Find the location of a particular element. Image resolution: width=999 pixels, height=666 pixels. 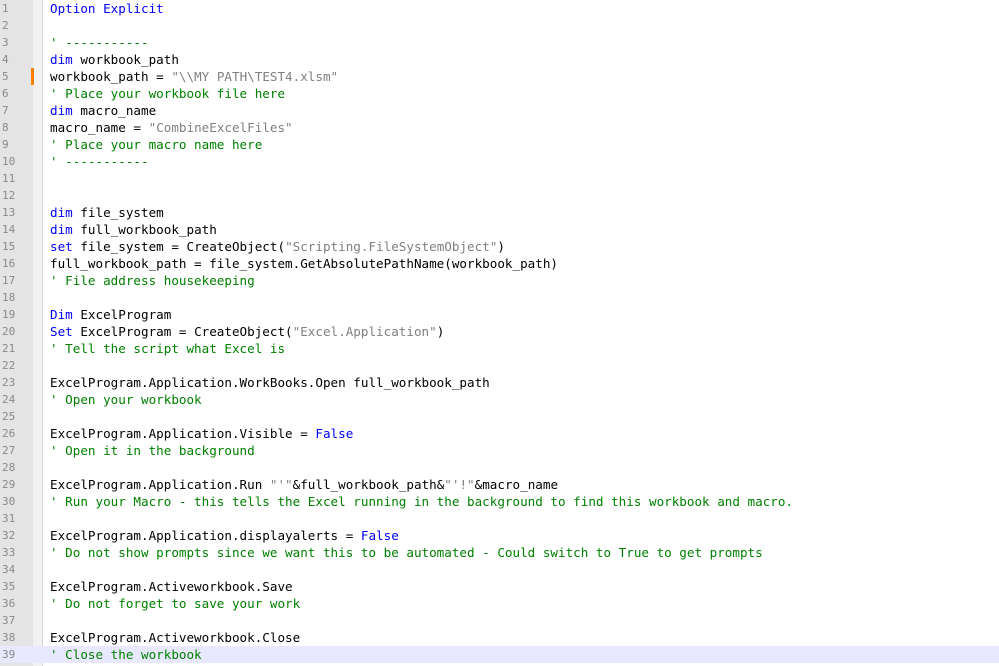

code-text: dim file_system is located at coordinates (107, 212).